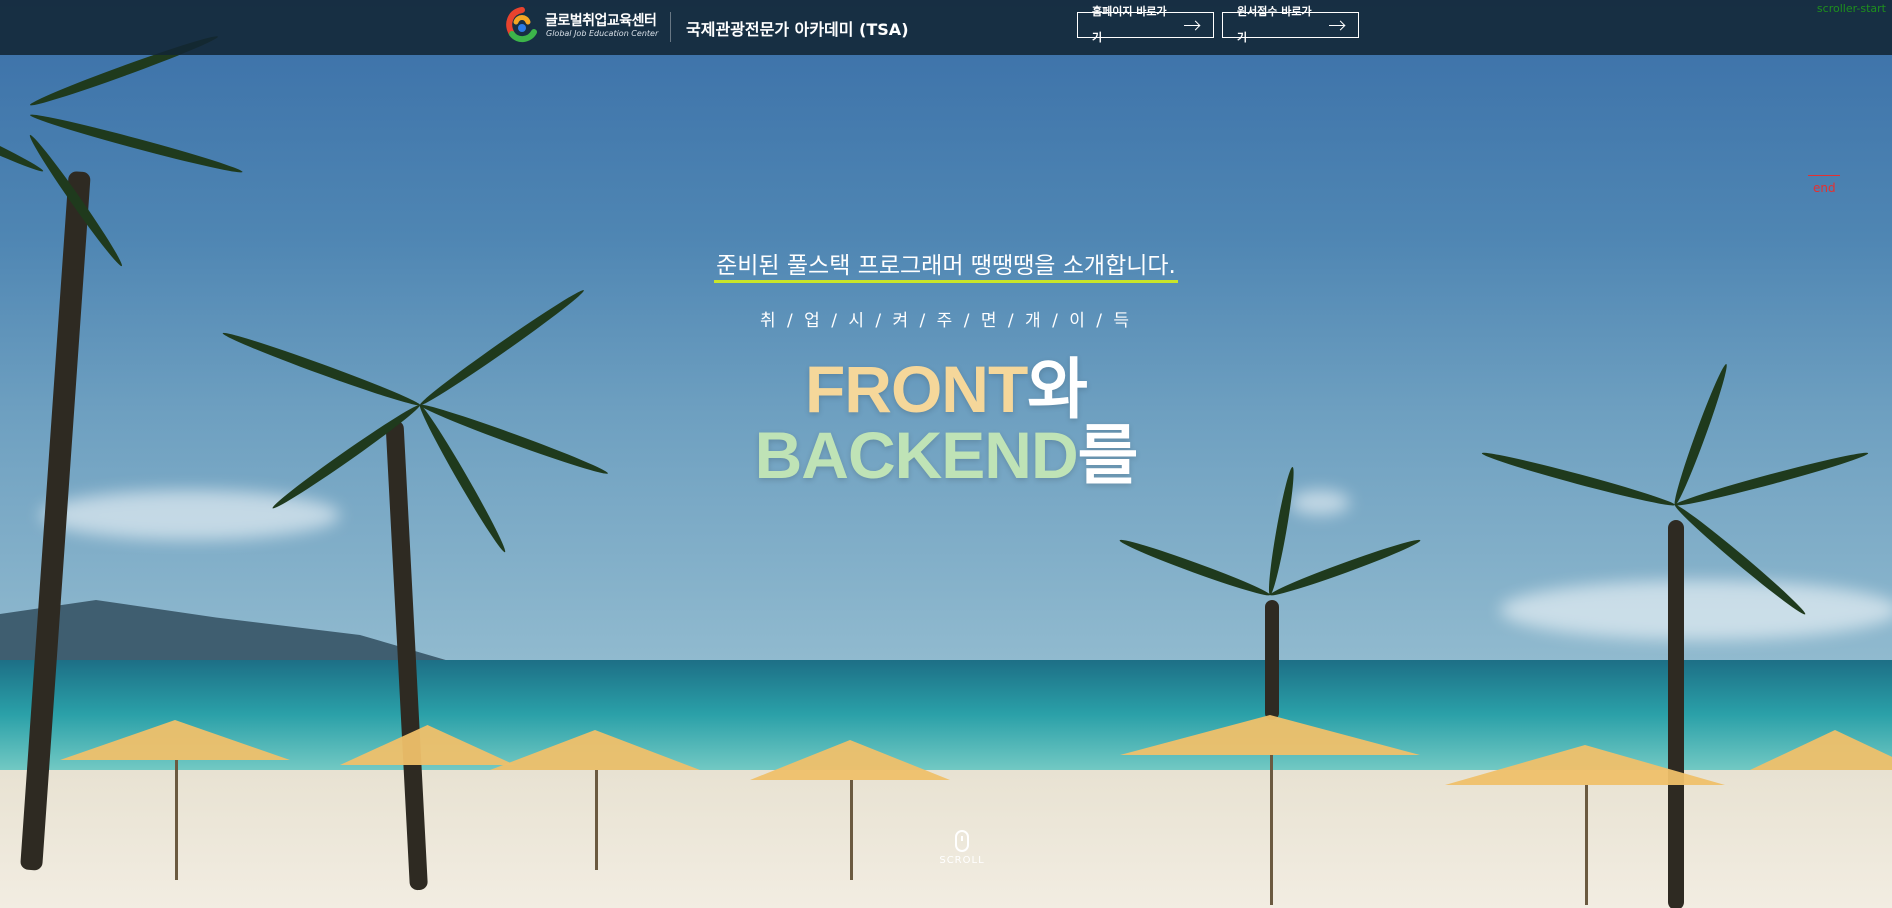 Image resolution: width=1892 pixels, height=908 pixels. Describe the element at coordinates (1851, 8) in the screenshot. I see `scroller-start-marker: scroller-start` at that location.